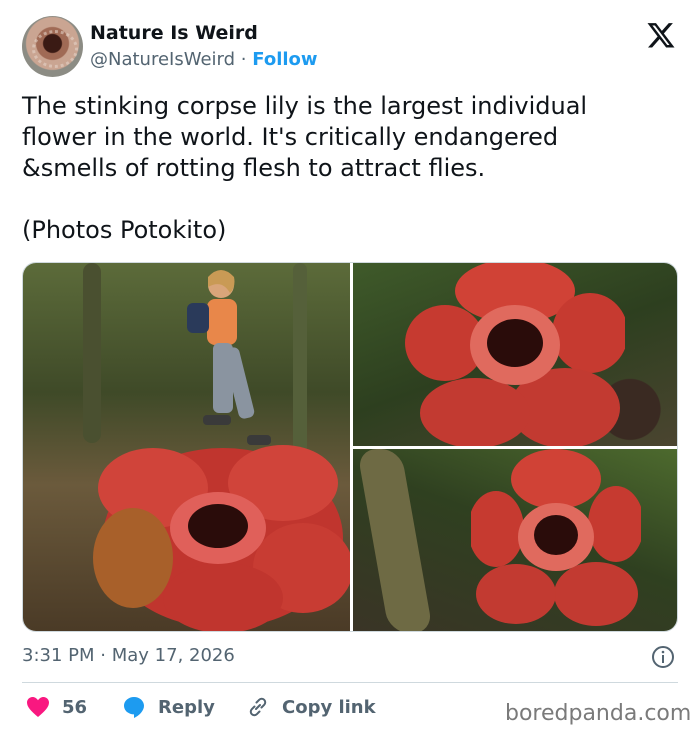 The height and width of the screenshot is (734, 700). What do you see at coordinates (350, 682) in the screenshot?
I see `divider` at bounding box center [350, 682].